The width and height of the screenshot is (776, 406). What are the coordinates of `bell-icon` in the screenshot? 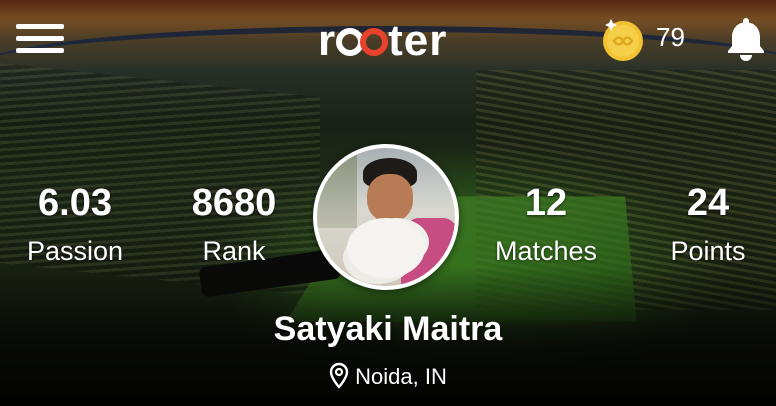 It's located at (746, 38).